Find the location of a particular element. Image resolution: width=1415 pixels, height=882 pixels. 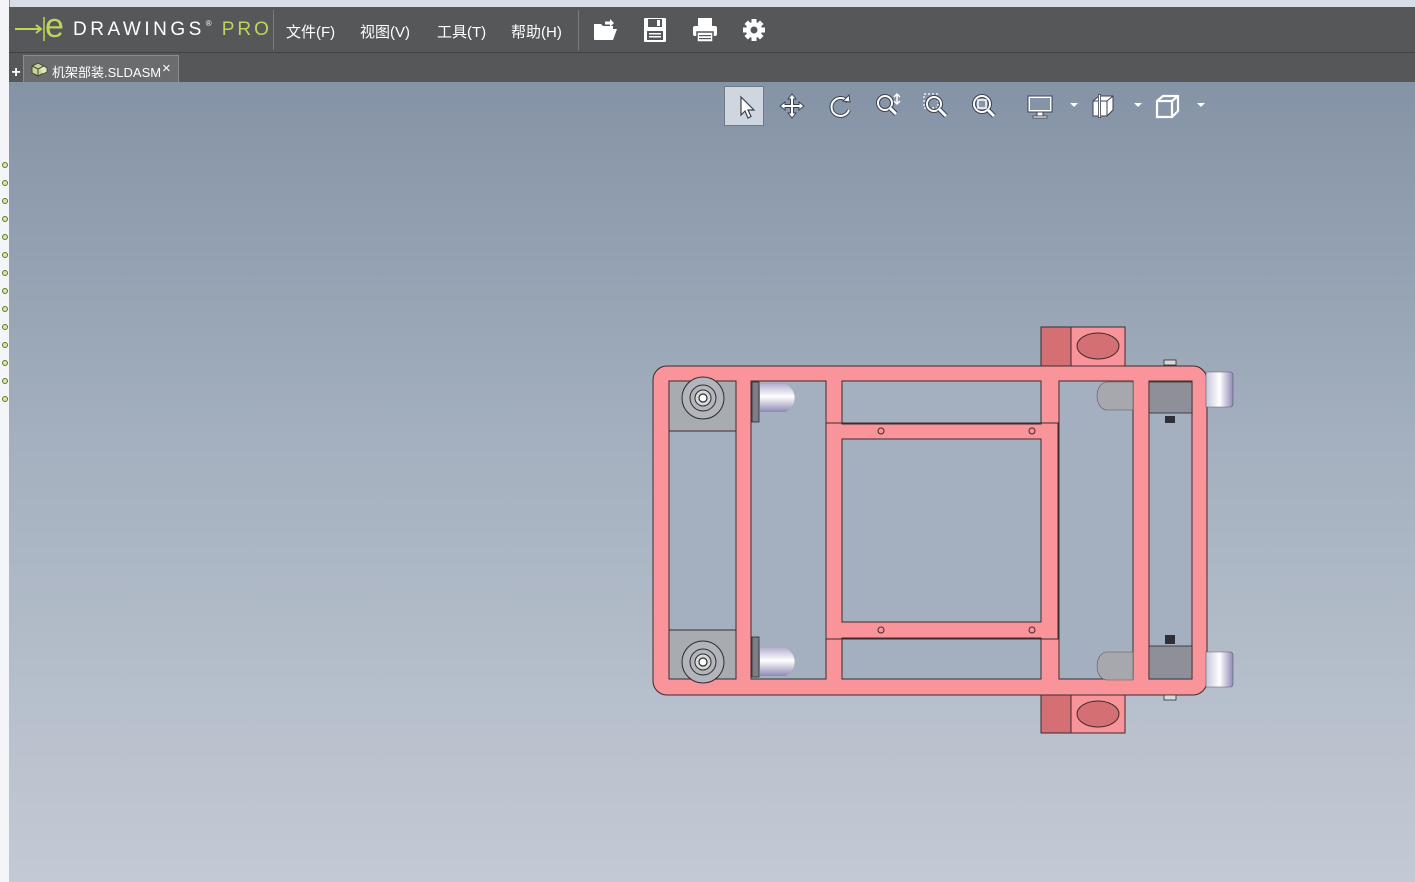

logo-e: e is located at coordinates (54, 26).